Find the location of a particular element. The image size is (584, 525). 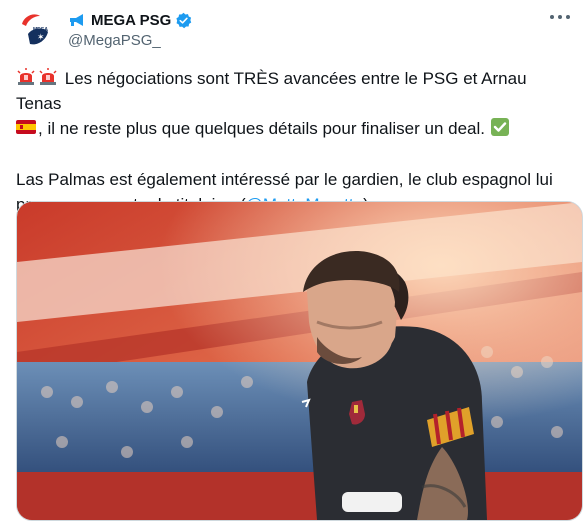

more-options-icon is located at coordinates (560, 17).